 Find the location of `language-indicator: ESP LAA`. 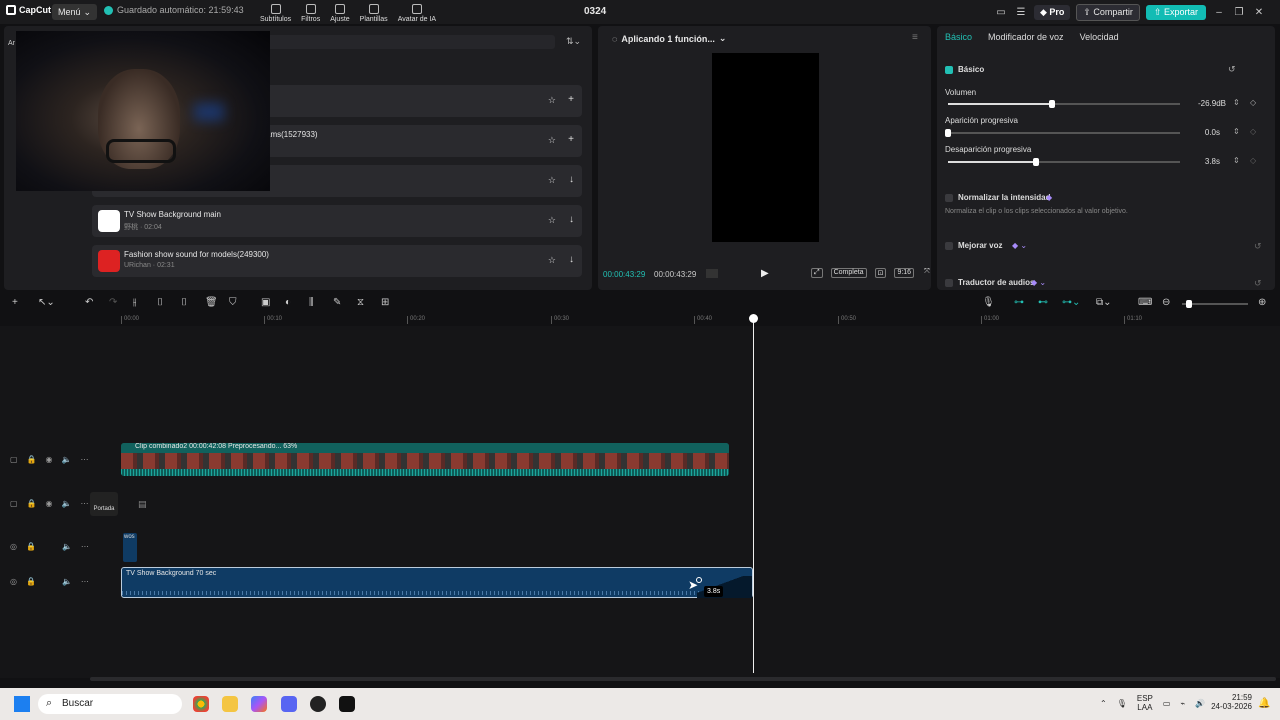

language-indicator: ESP LAA is located at coordinates (1145, 703).